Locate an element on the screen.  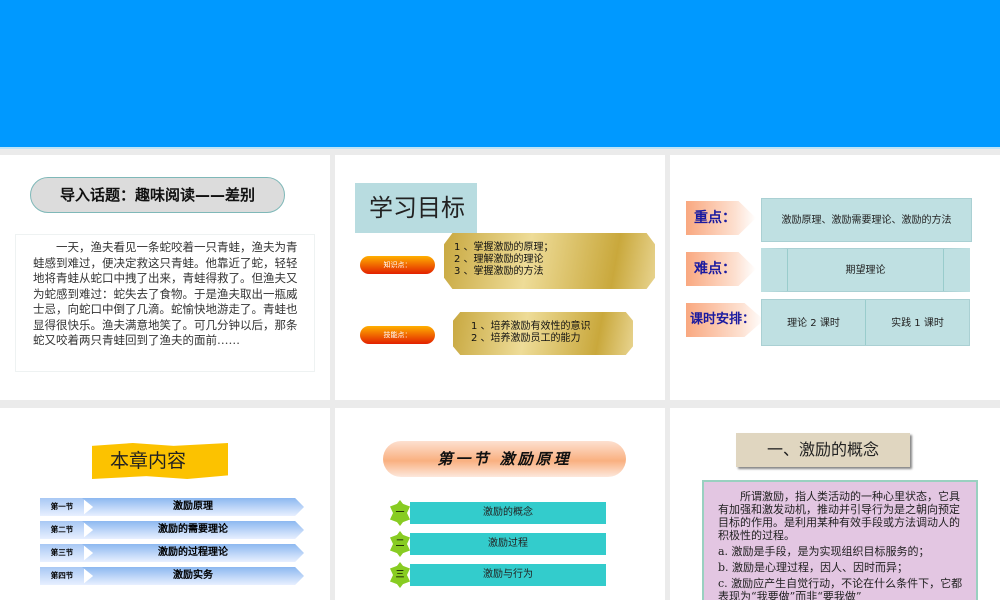
item-name: 激励的概念 is located at coordinates (508, 513).